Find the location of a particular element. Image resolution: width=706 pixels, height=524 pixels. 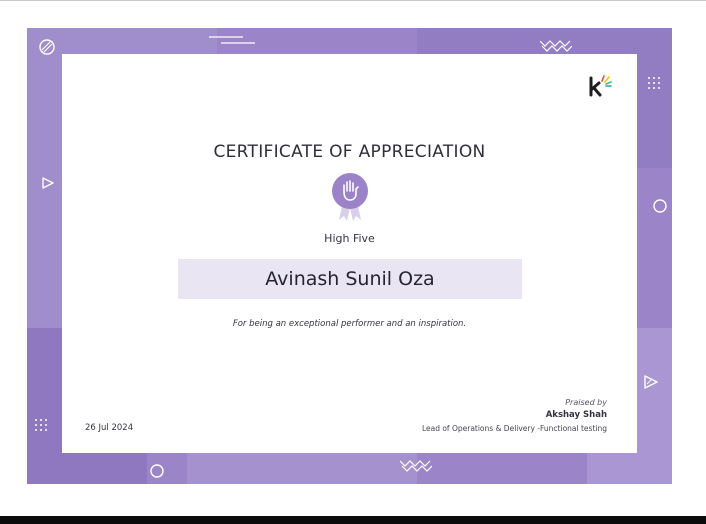

recipient-box: Avinash Sunil Oza is located at coordinates (350, 279).